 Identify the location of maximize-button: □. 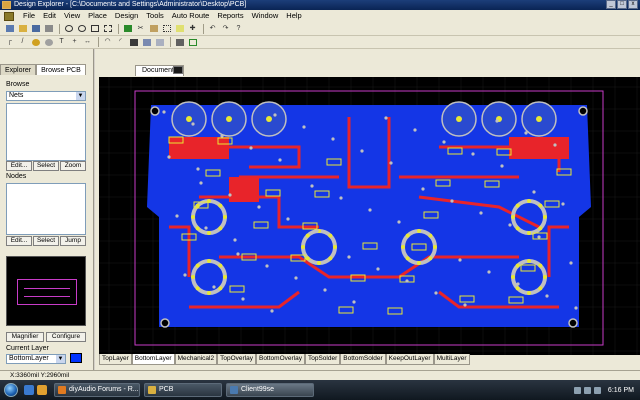
(622, 4).